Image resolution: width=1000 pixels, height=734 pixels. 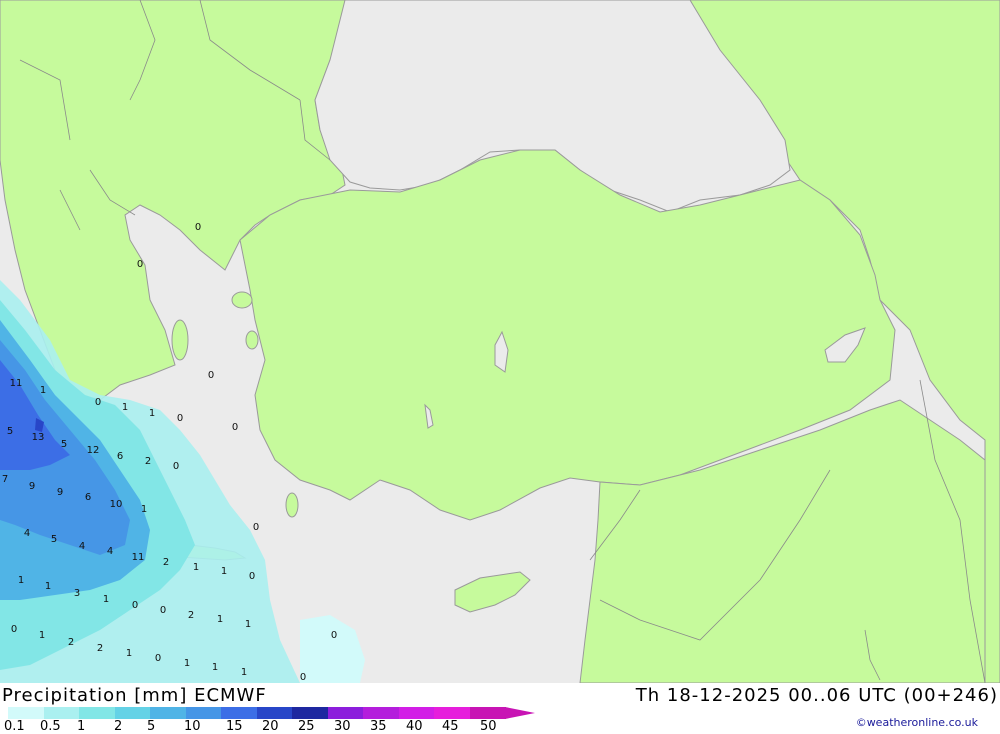 I want to click on legend-label: 1, so click(x=81, y=726).